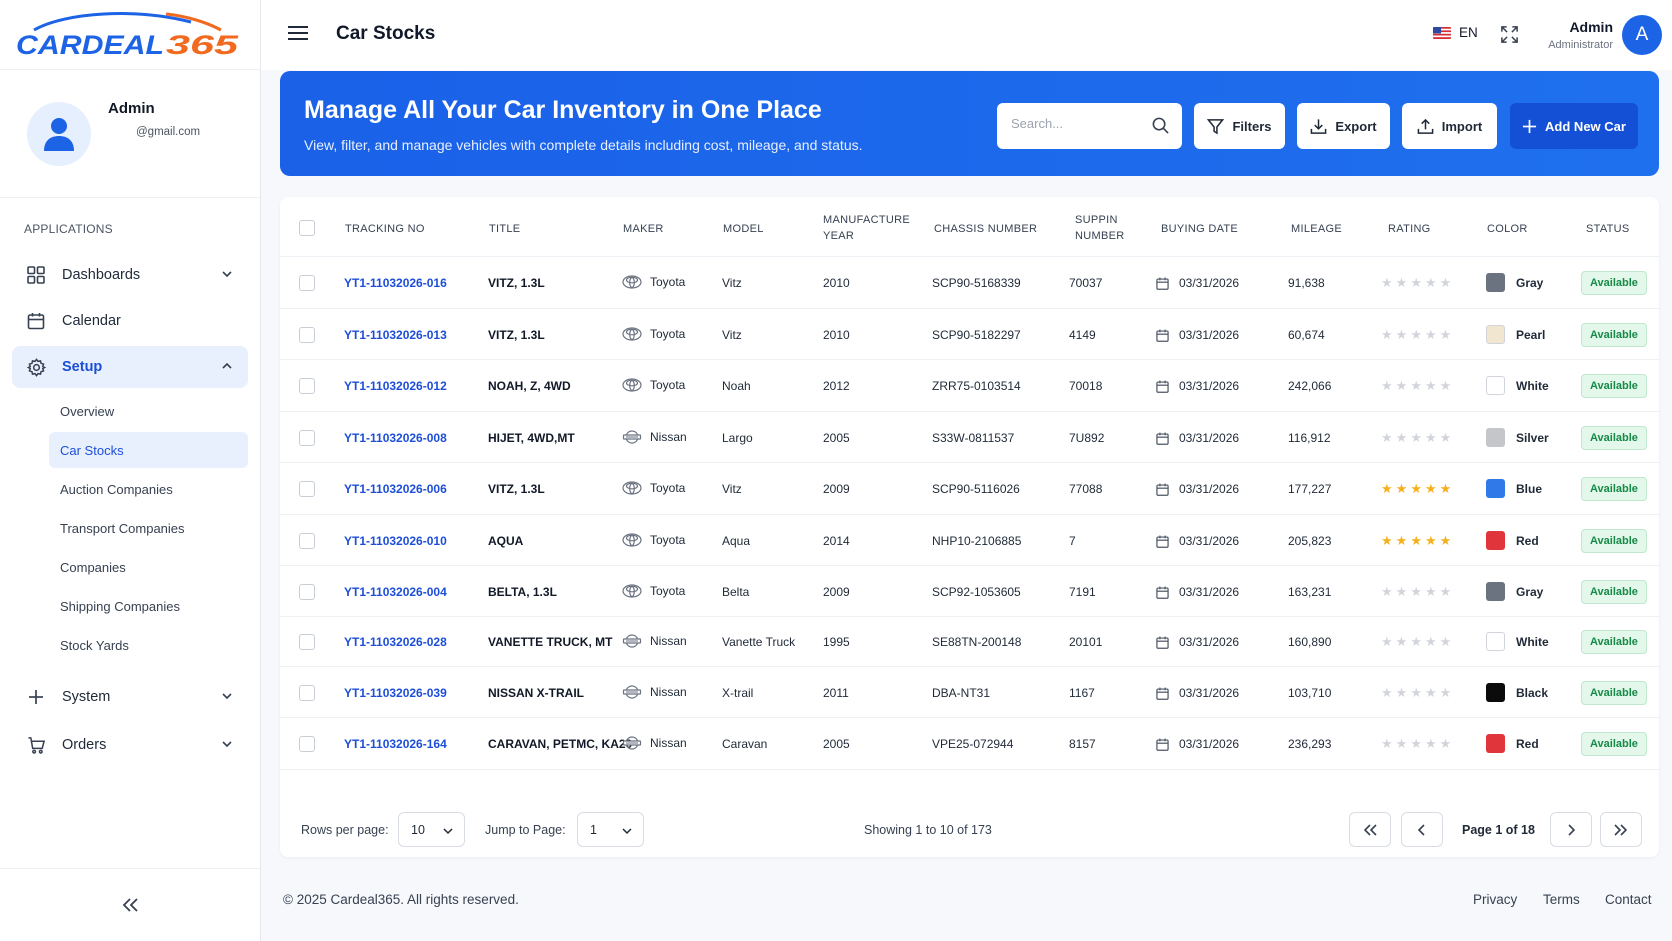 The width and height of the screenshot is (1672, 941). I want to click on filters-button: Filters, so click(1239, 126).